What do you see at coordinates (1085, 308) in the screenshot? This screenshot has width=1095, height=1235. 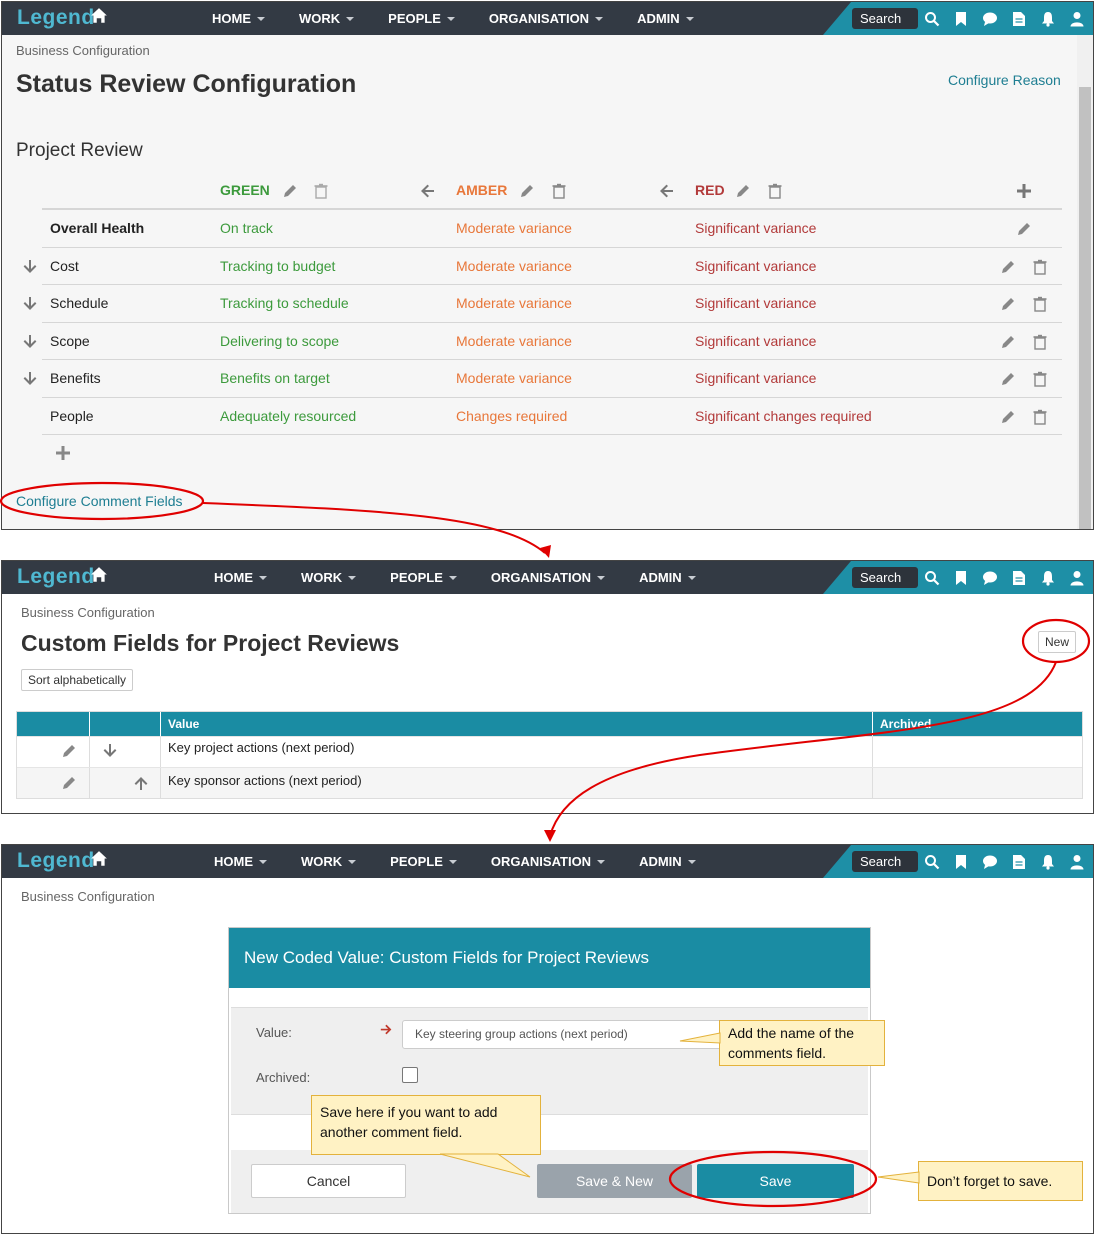 I see `scrollbar-thumb` at bounding box center [1085, 308].